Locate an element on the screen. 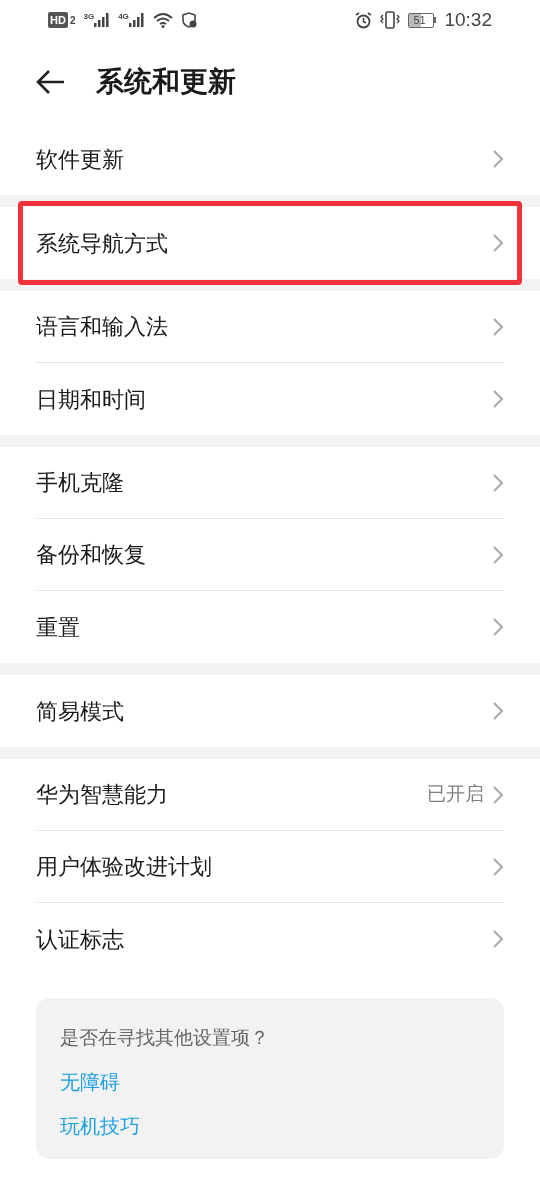 This screenshot has width=540, height=1200. settings-item: 备份和恢复 is located at coordinates (270, 555).